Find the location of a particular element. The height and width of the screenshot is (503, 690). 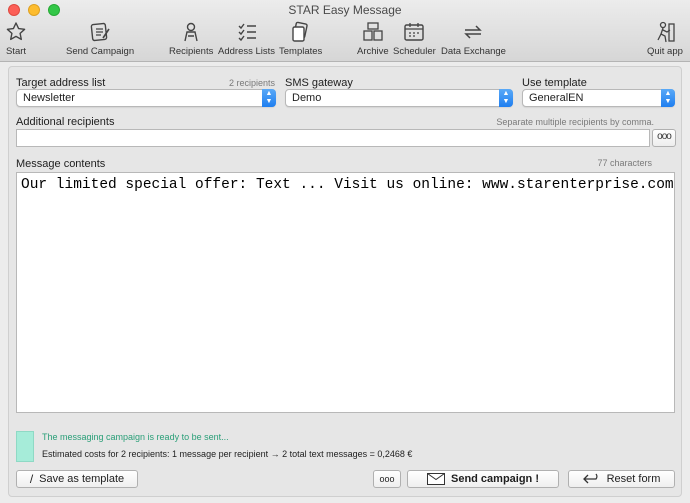

toolbar-recipients-button: Recipients is located at coordinates (191, 39).